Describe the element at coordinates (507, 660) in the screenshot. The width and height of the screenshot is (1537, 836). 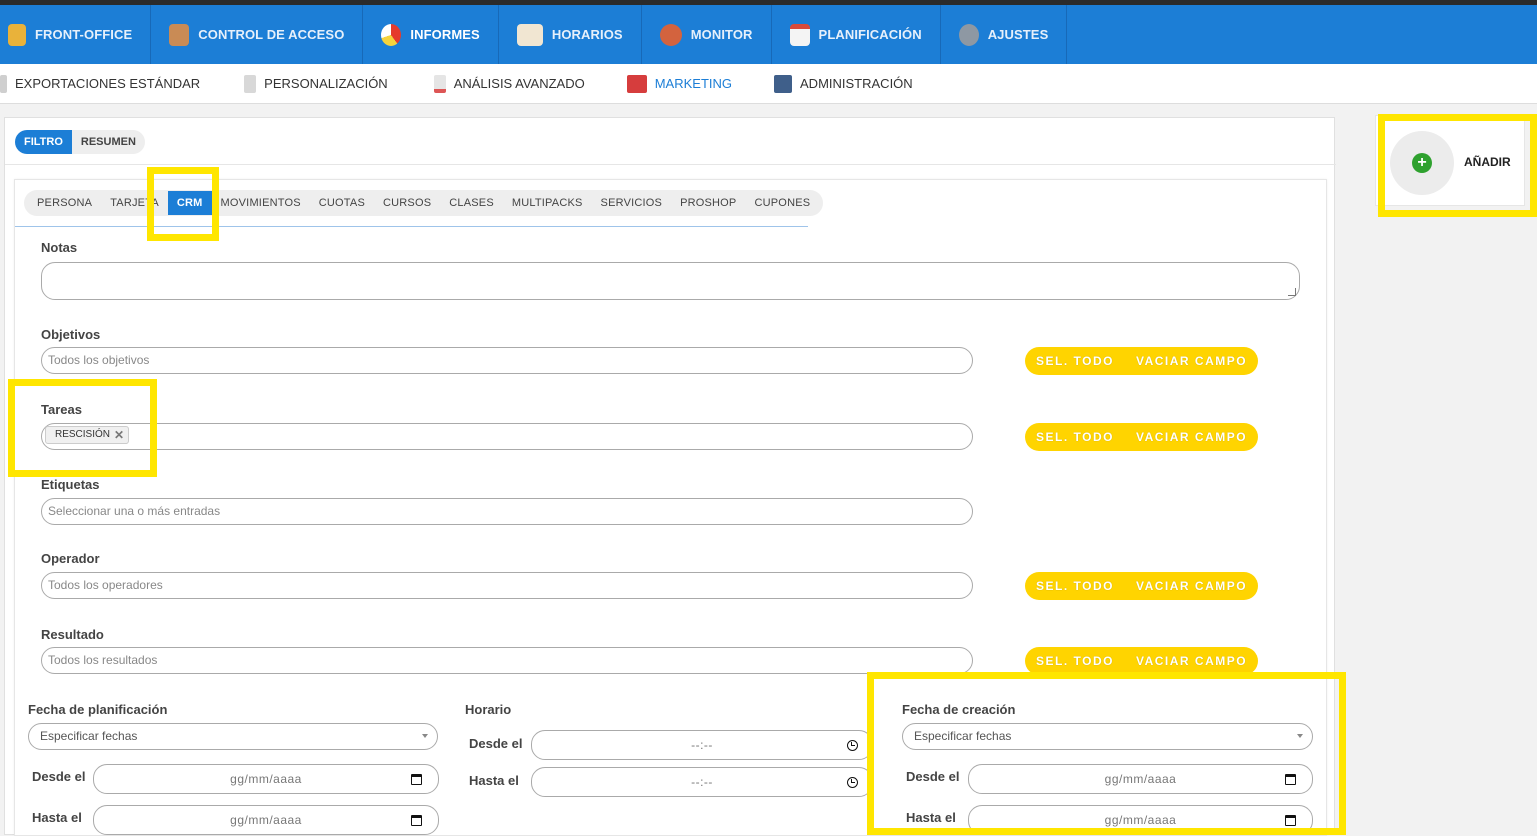
I see `resultado-input: Todos los resultados` at that location.